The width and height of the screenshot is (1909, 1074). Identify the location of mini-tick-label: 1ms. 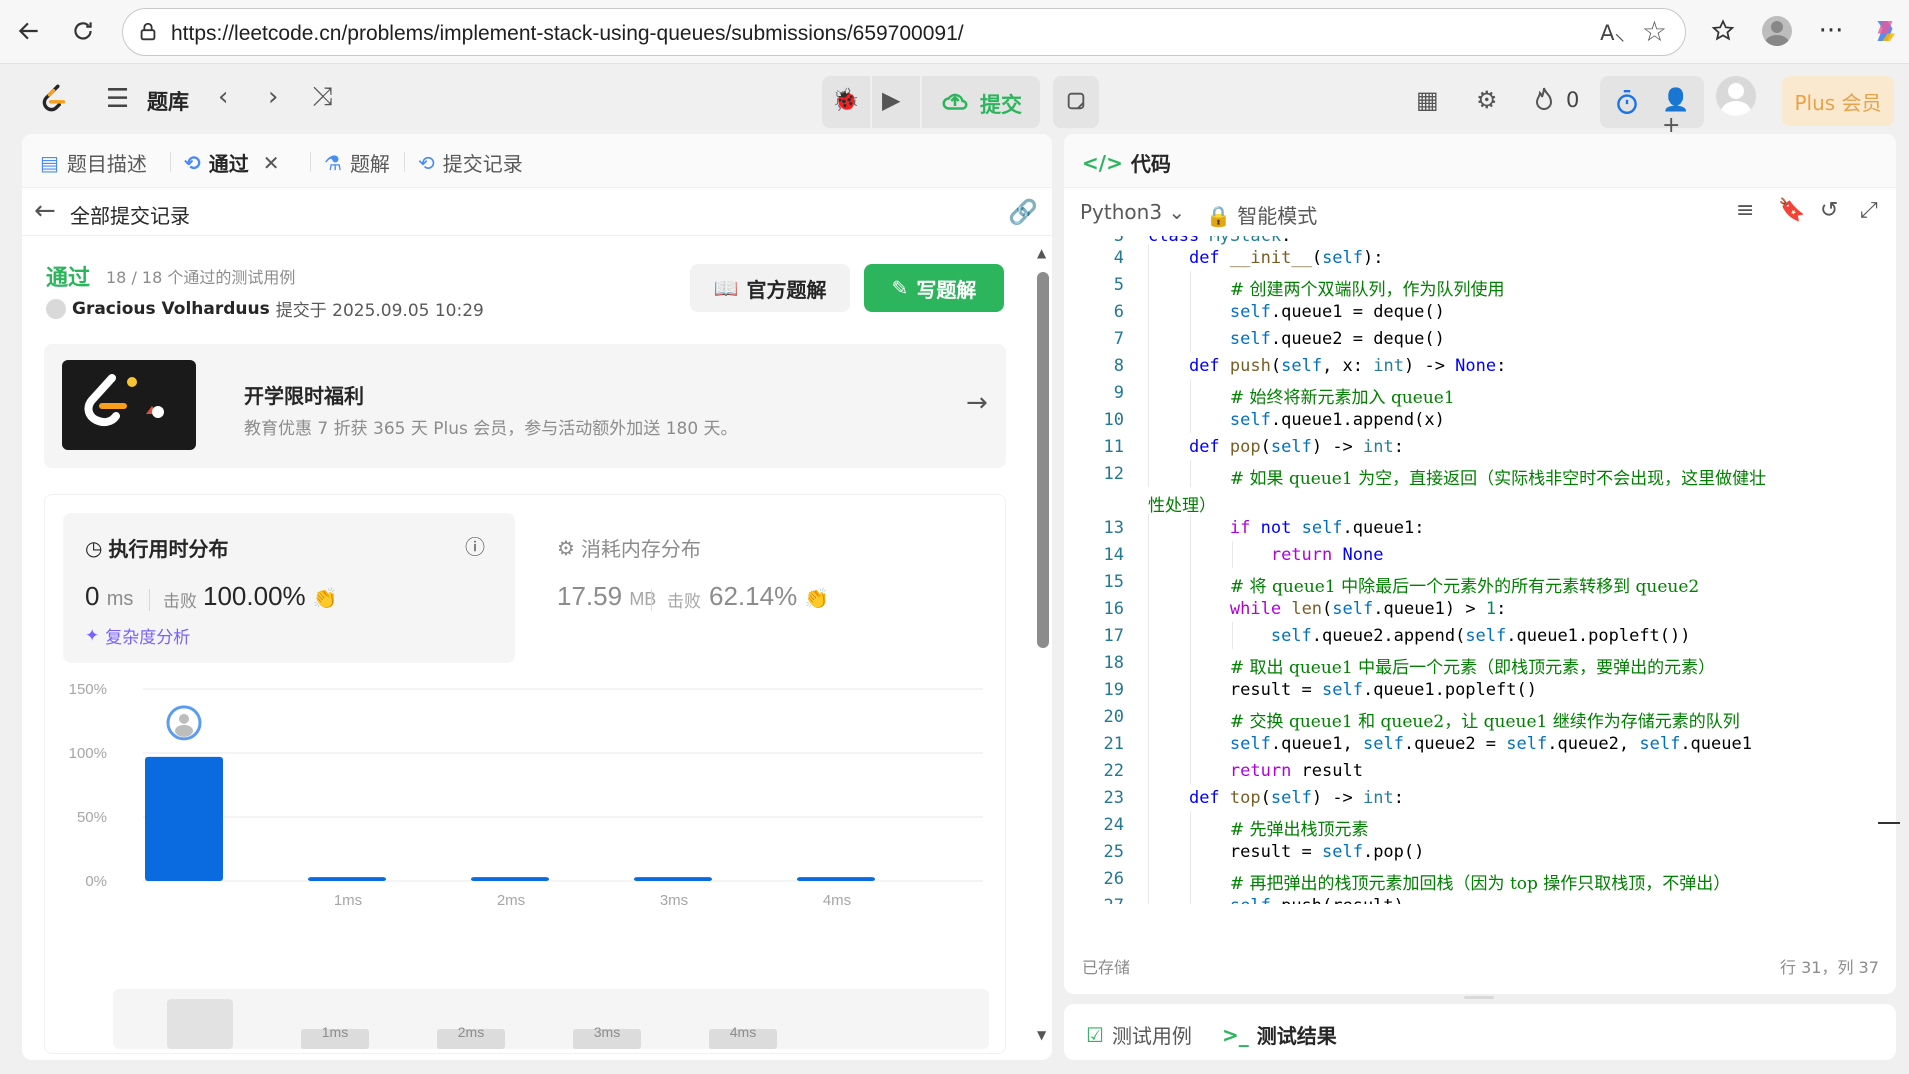
(335, 1032).